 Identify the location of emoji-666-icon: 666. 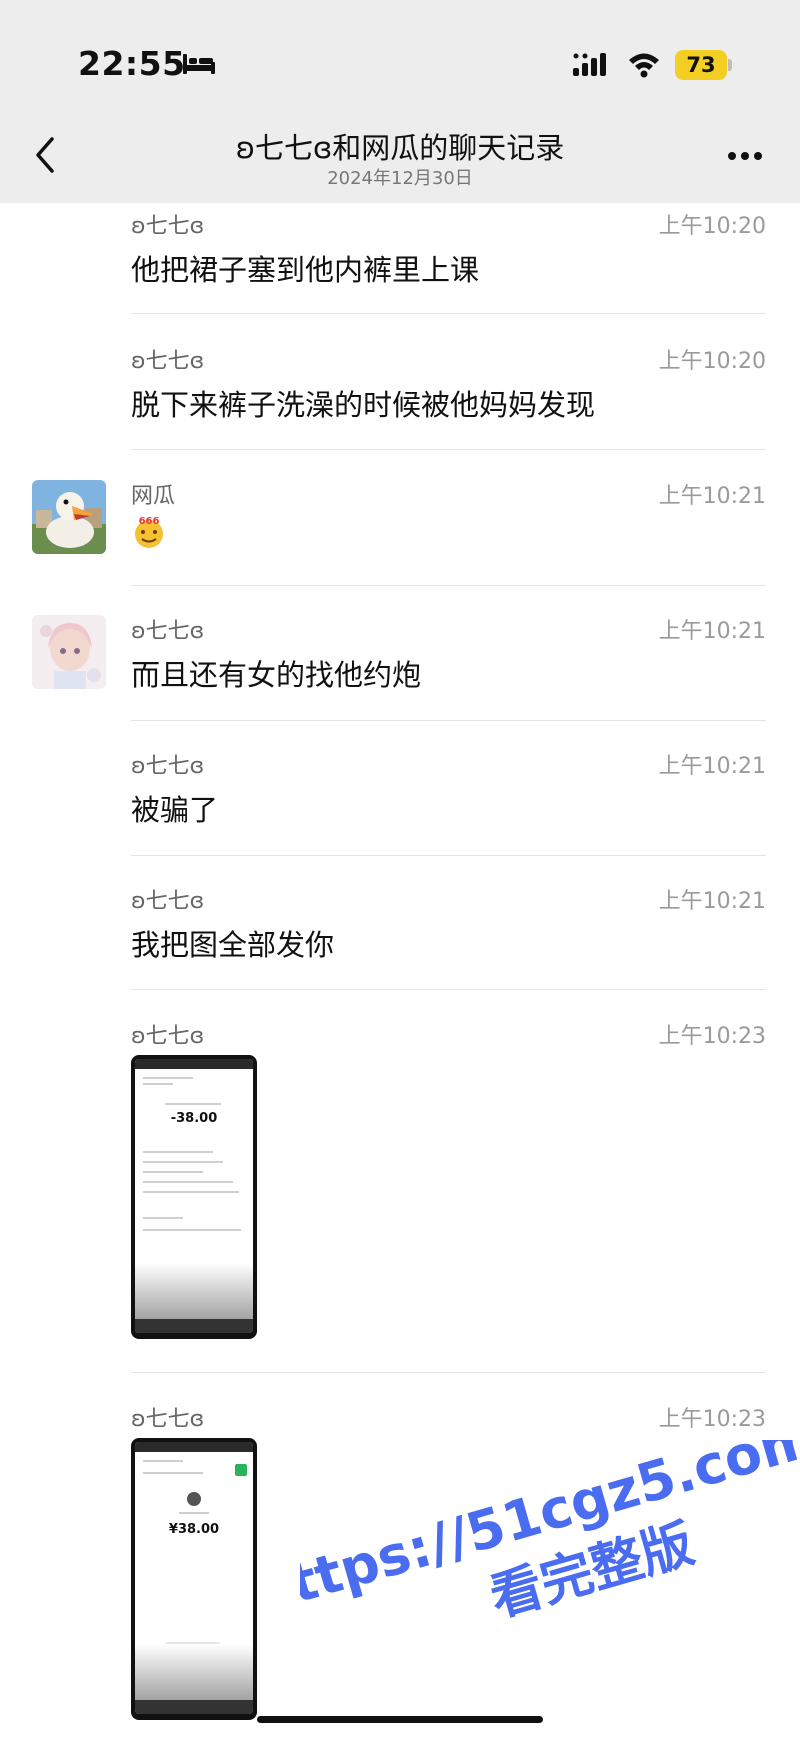
(149, 532).